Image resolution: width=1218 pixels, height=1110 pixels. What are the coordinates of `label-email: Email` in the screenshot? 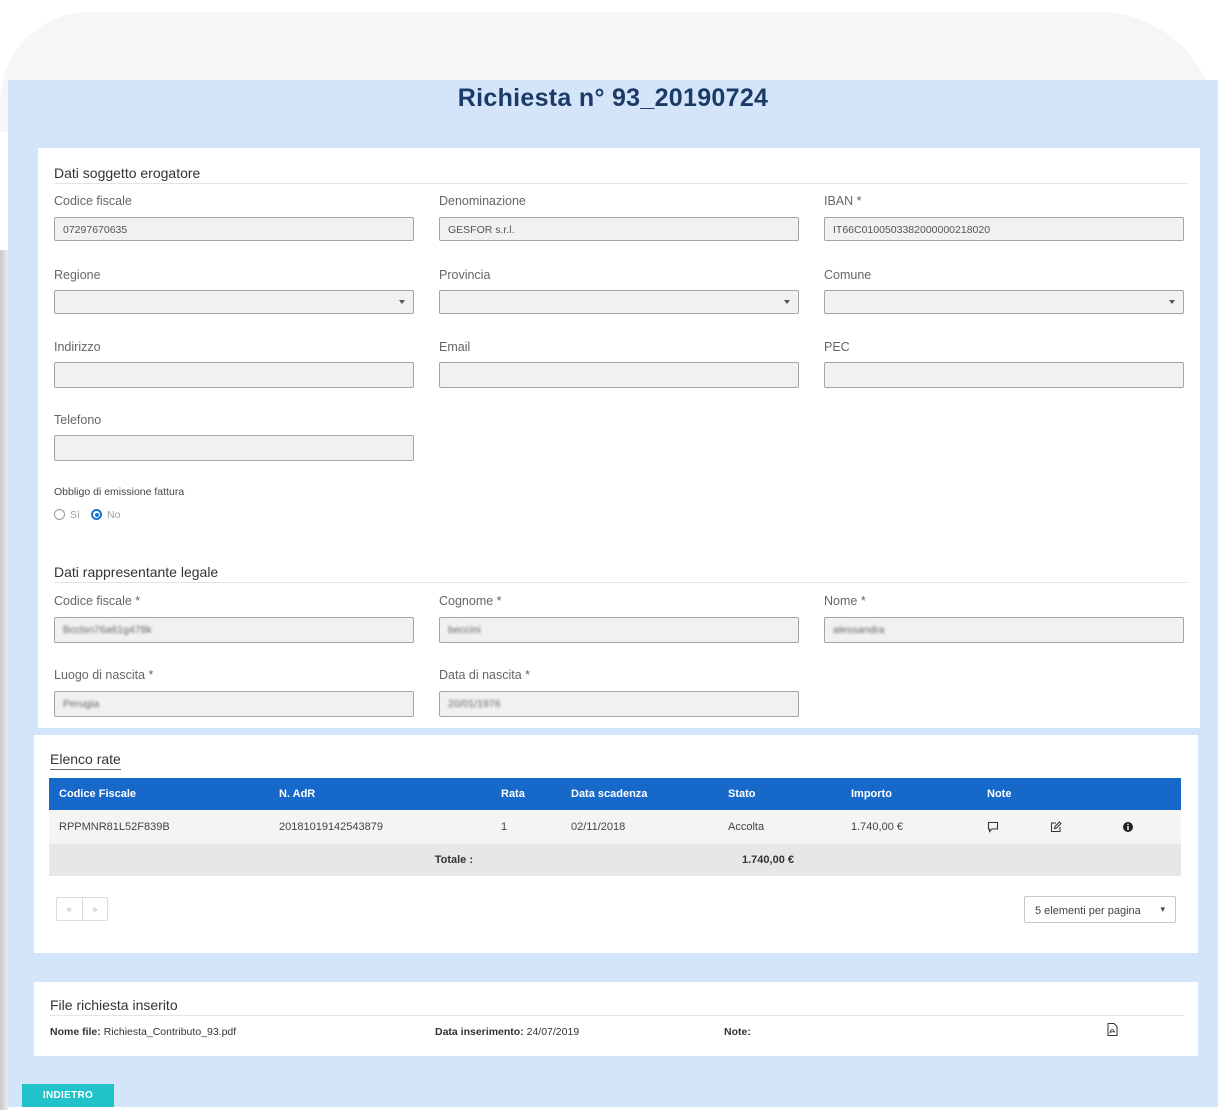 It's located at (455, 347).